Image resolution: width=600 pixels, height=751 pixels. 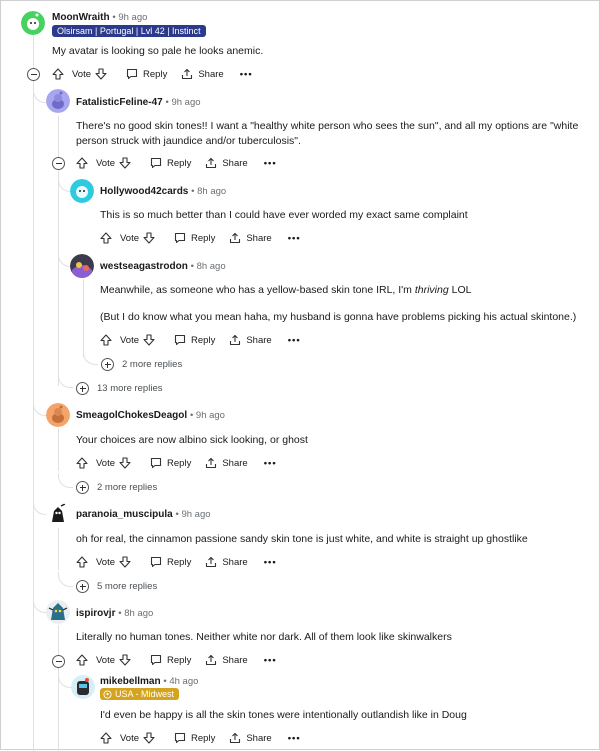 What do you see at coordinates (145, 694) in the screenshot?
I see `flair-label: USA - Midwest` at bounding box center [145, 694].